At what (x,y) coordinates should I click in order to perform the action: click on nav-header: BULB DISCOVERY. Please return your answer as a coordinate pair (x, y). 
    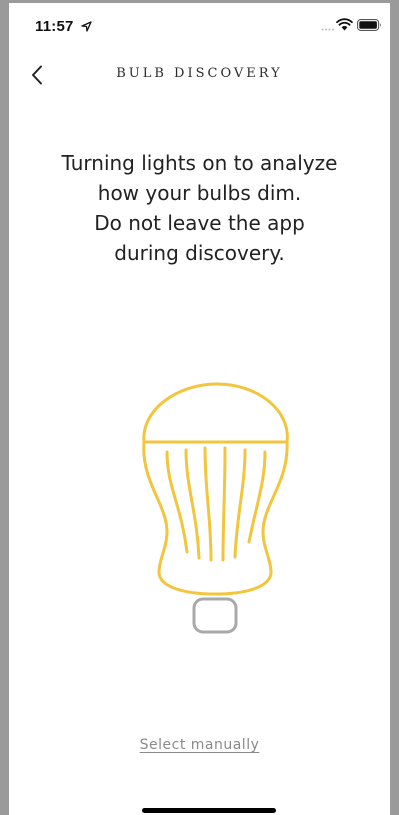
    Looking at the image, I should click on (199, 76).